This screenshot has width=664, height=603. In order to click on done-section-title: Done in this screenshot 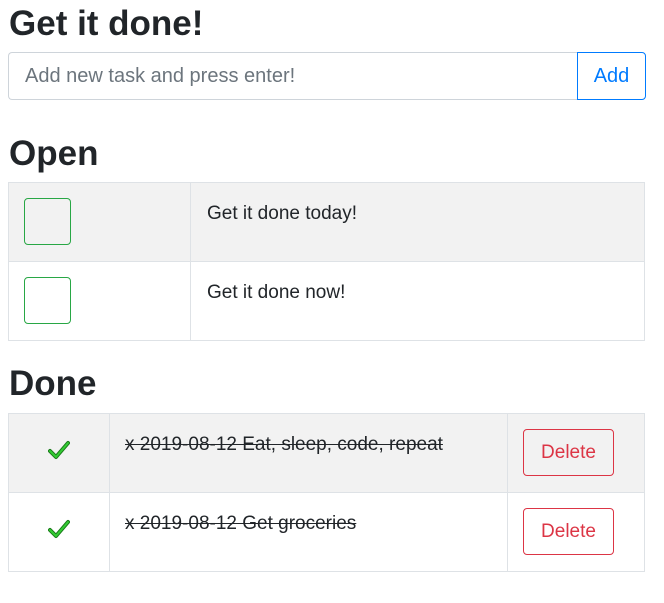, I will do `click(53, 383)`.